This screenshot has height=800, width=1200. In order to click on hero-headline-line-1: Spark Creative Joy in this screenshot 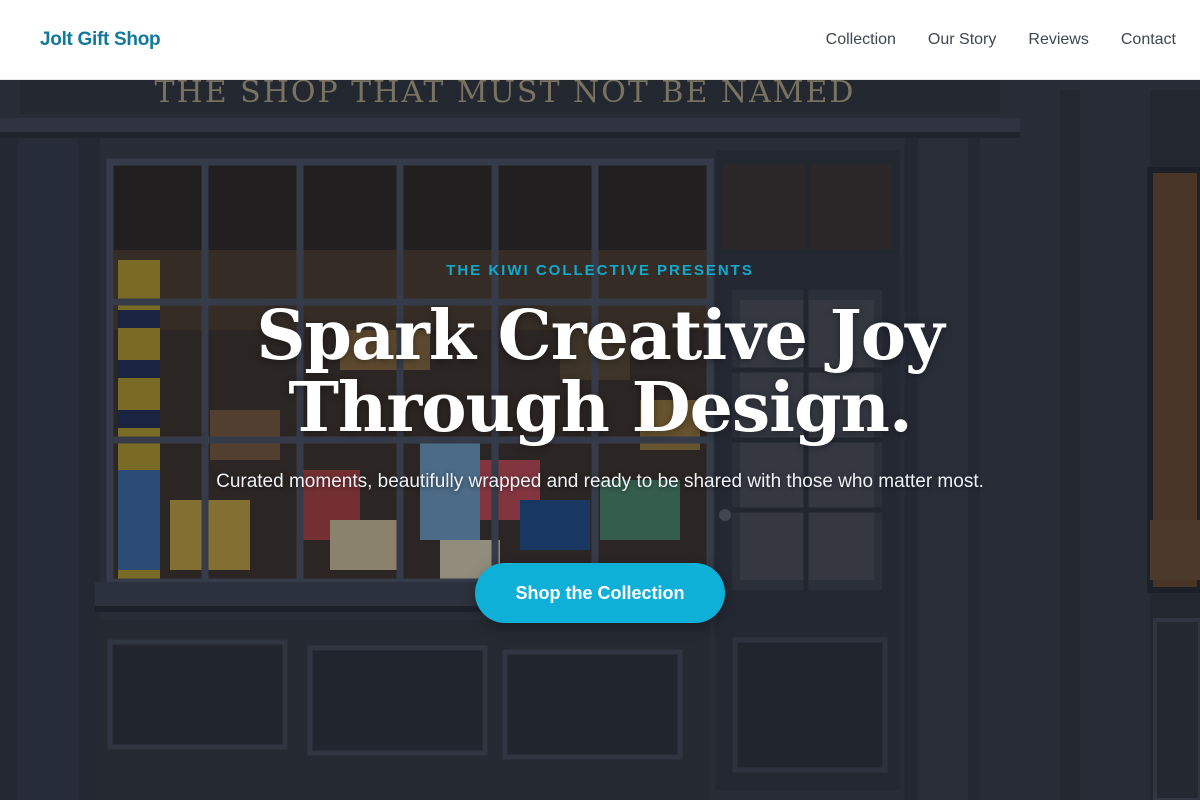, I will do `click(600, 336)`.